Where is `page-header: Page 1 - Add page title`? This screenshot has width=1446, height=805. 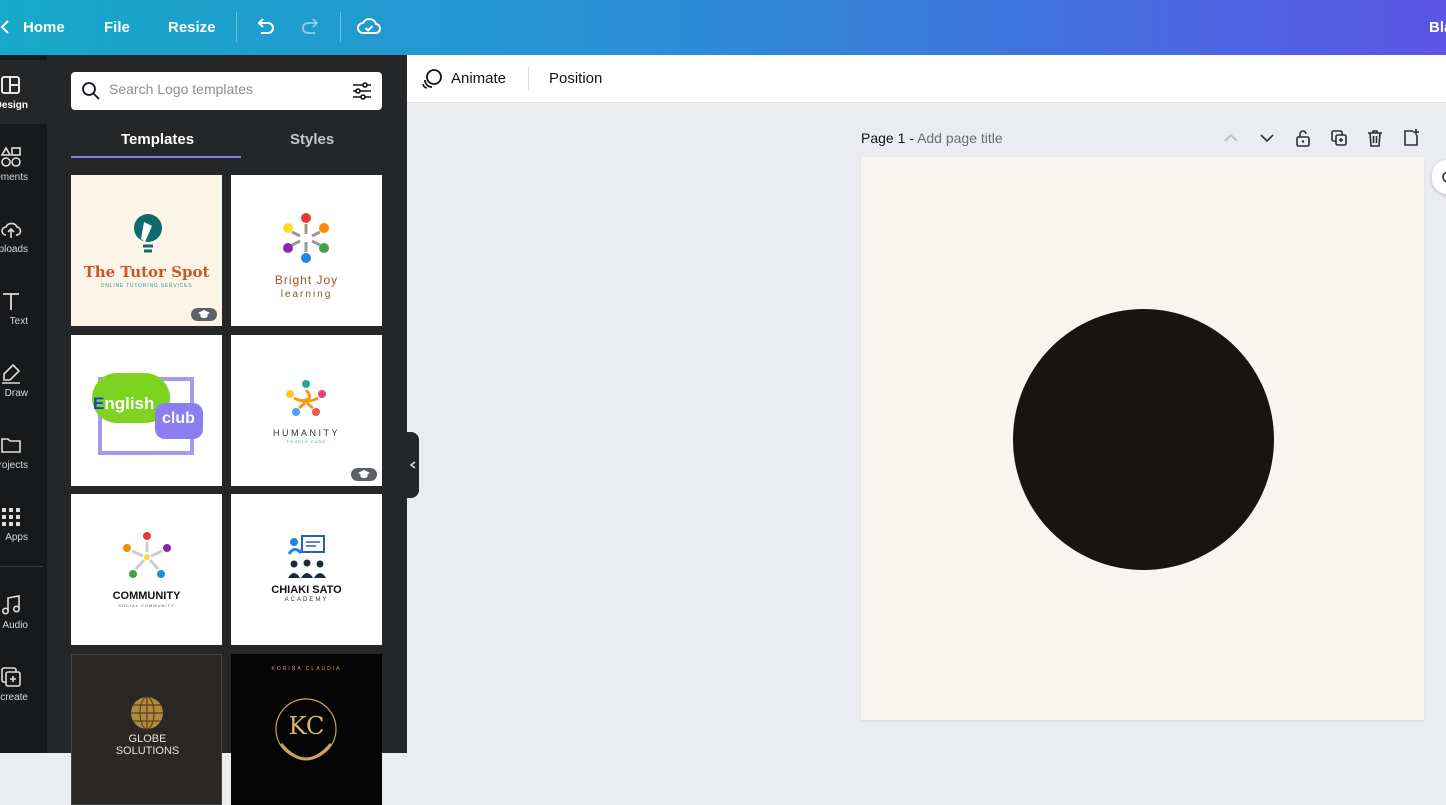 page-header: Page 1 - Add page title is located at coordinates (932, 138).